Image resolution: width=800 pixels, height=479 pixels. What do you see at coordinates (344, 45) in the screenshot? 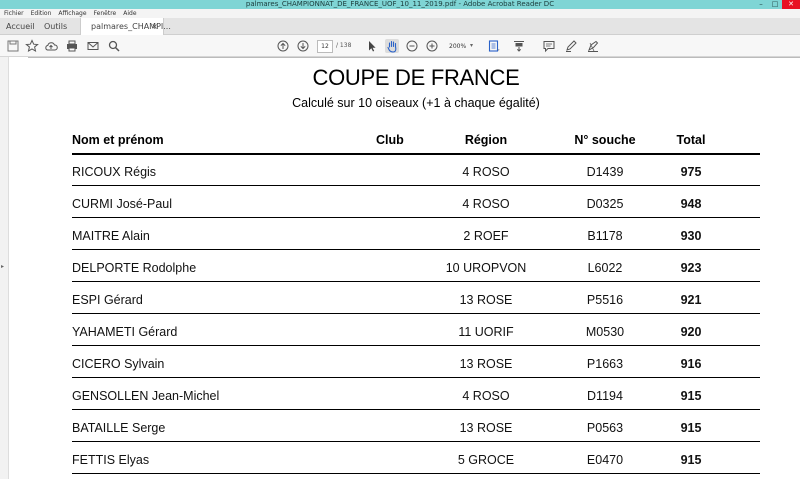
I see `page-total: / 138` at bounding box center [344, 45].